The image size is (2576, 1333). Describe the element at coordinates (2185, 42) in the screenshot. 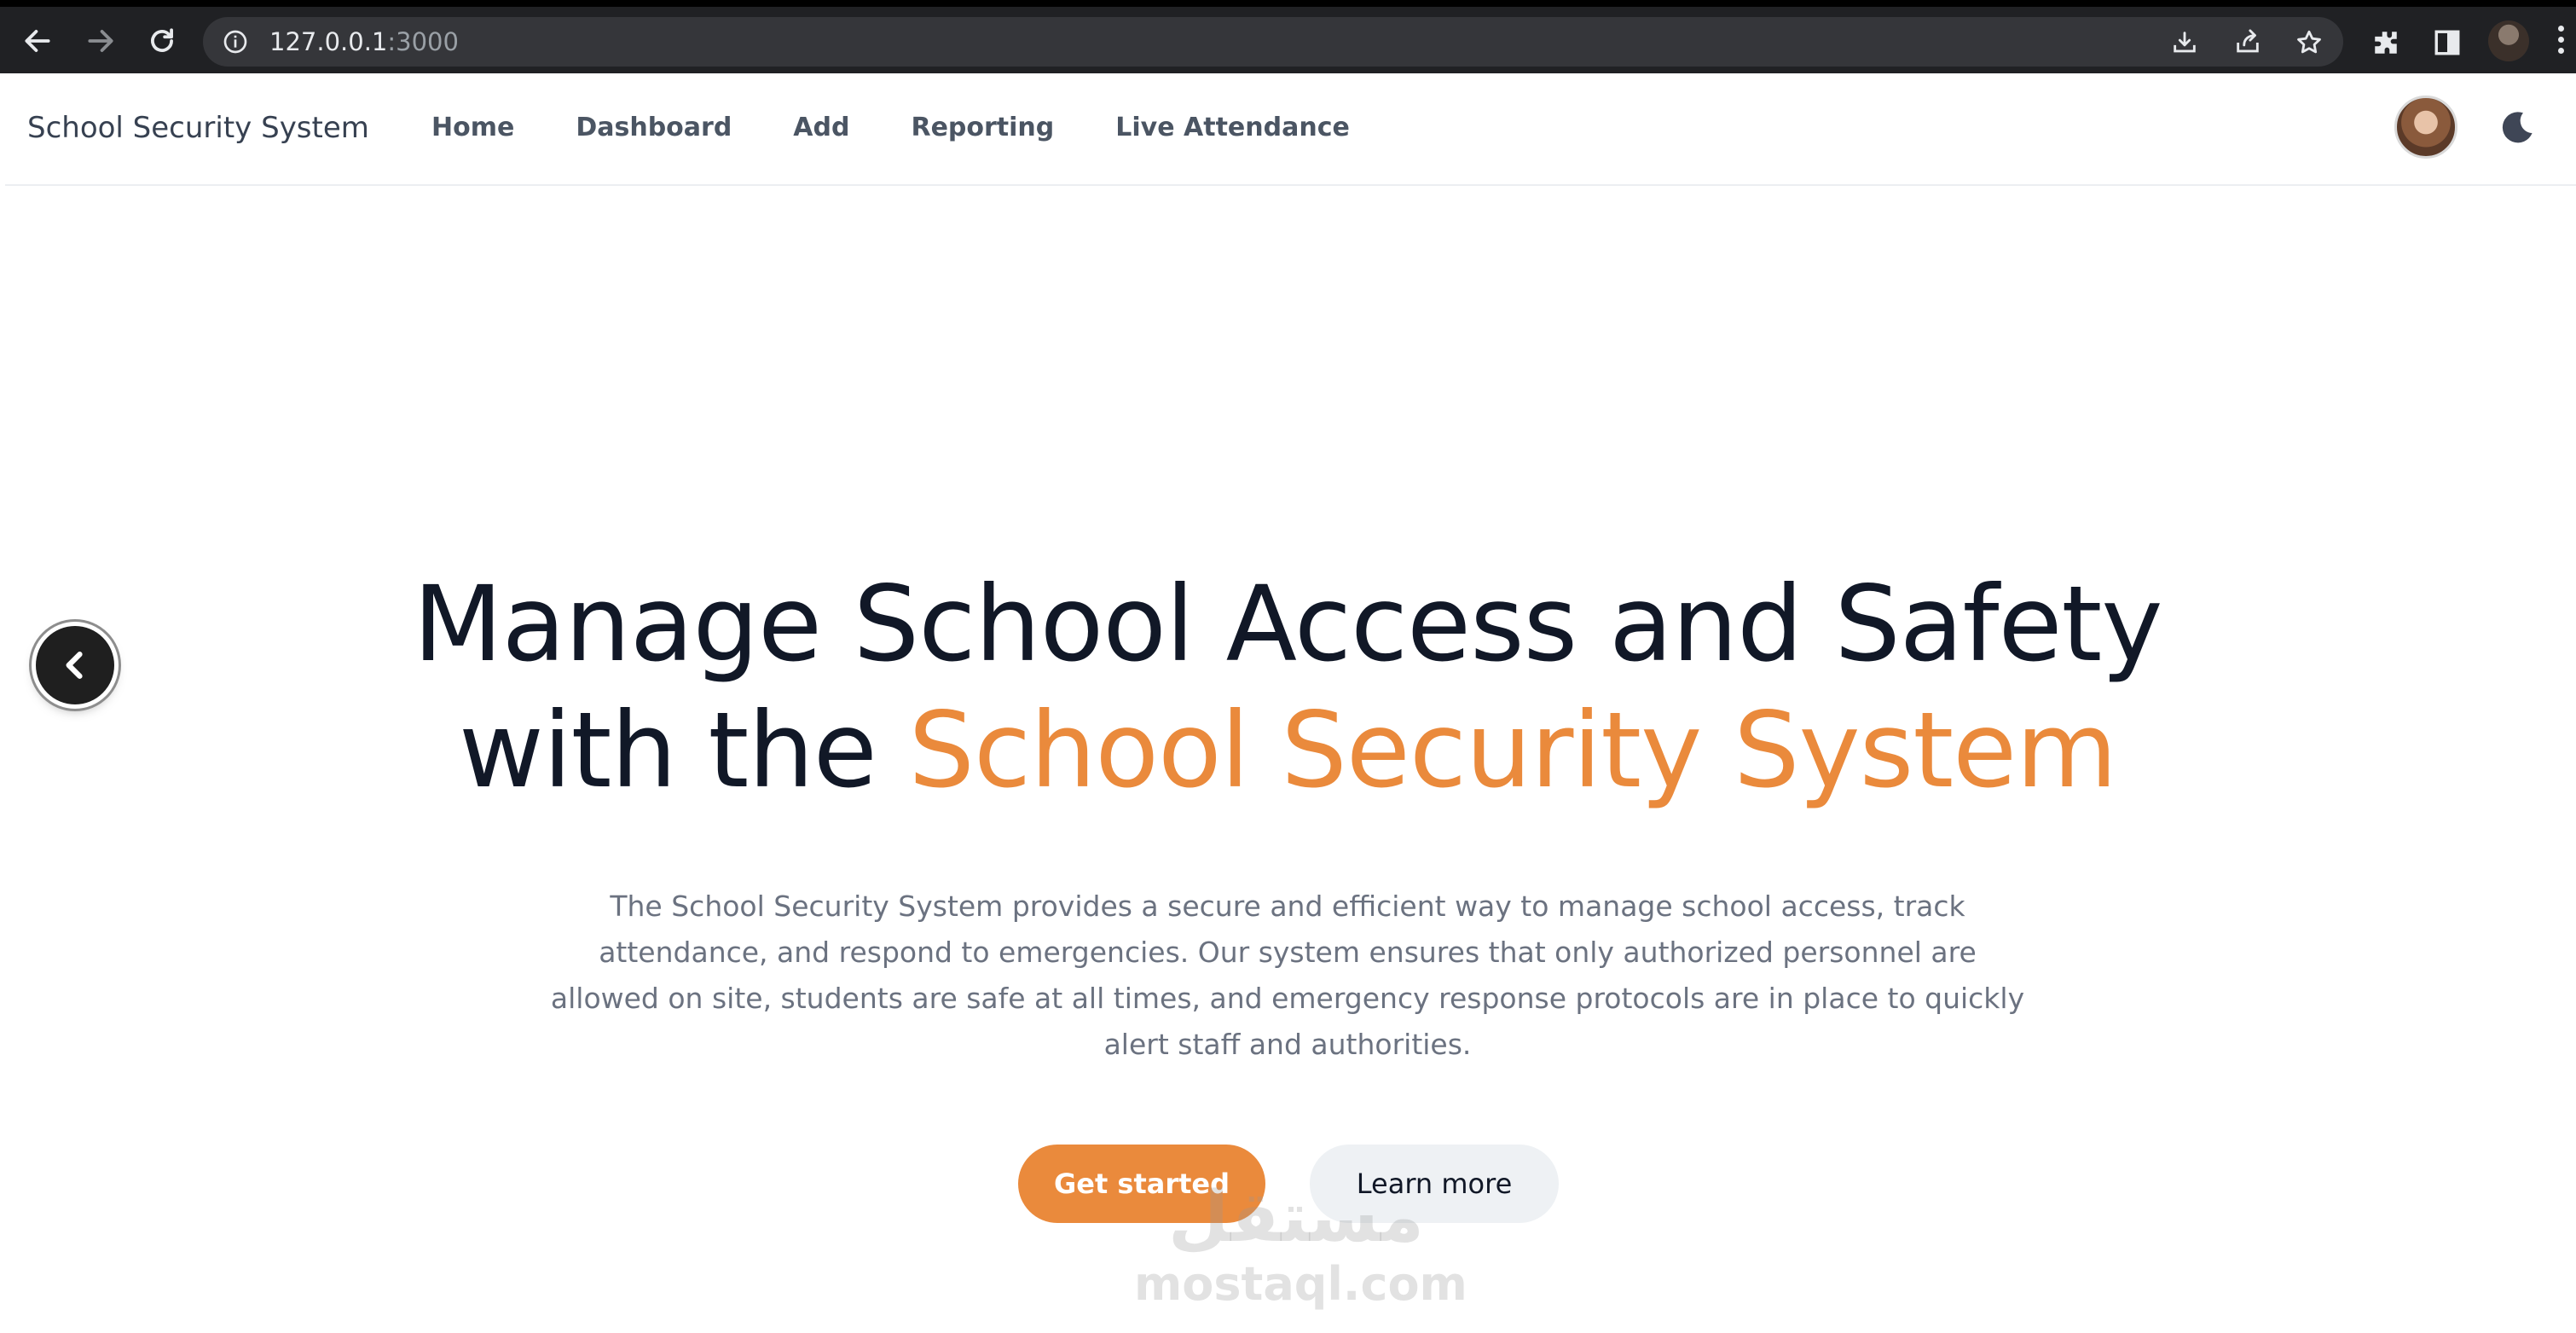

I see `install-icon` at that location.